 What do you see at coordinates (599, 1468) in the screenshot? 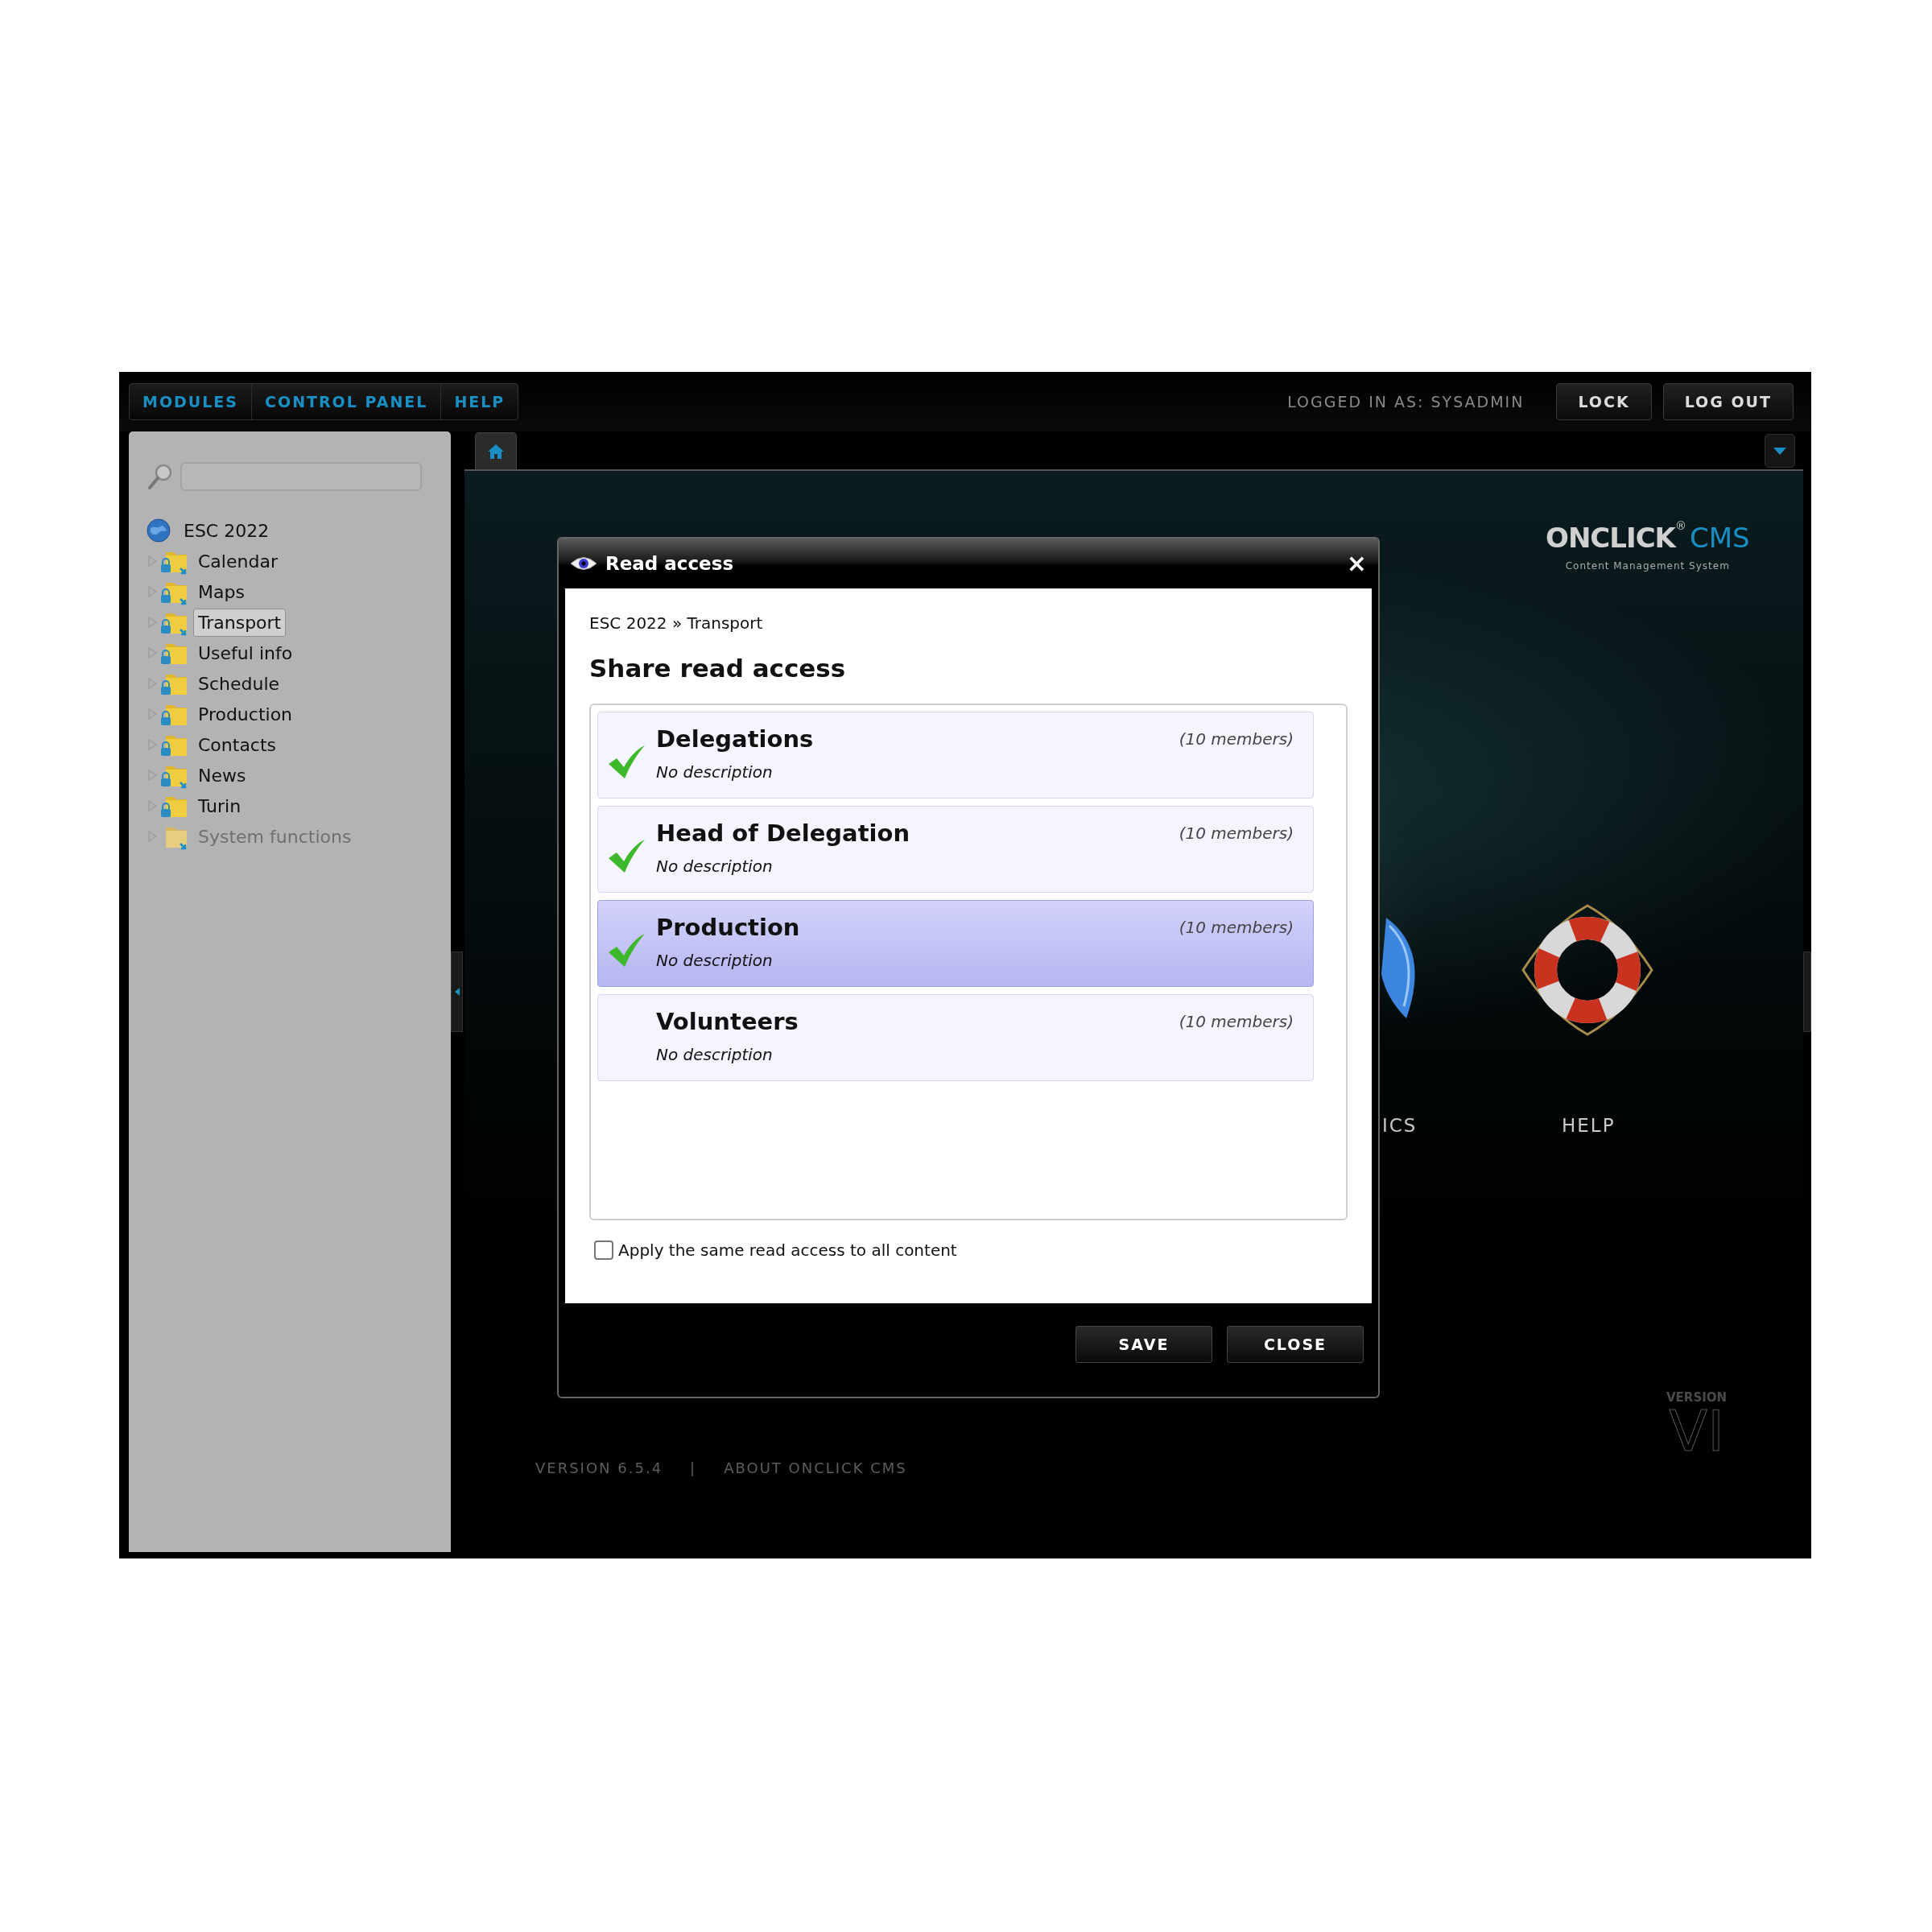
I see `version-label: VERSION 6.5.4` at bounding box center [599, 1468].